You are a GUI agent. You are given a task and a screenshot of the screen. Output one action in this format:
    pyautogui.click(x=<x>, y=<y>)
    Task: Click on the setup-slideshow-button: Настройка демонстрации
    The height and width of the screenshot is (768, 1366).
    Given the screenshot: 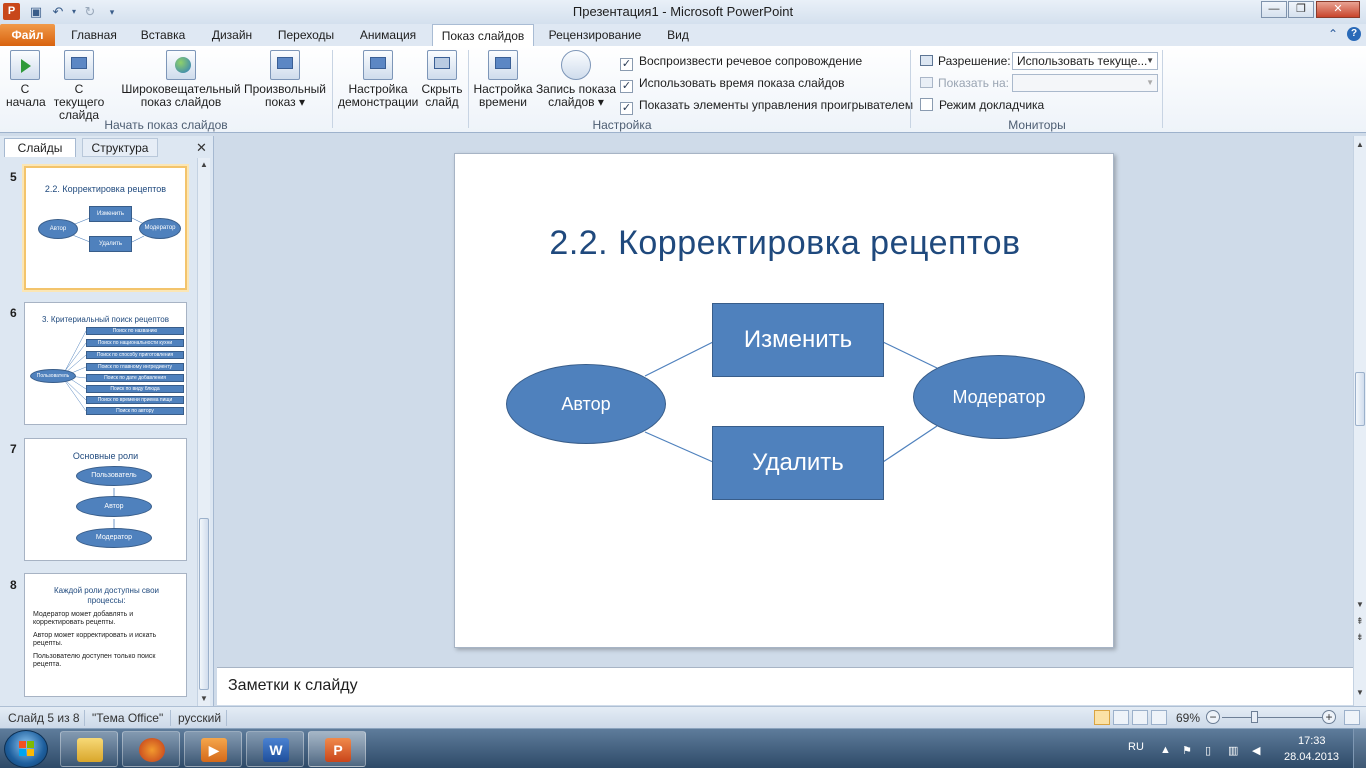 What is the action you would take?
    pyautogui.click(x=378, y=79)
    